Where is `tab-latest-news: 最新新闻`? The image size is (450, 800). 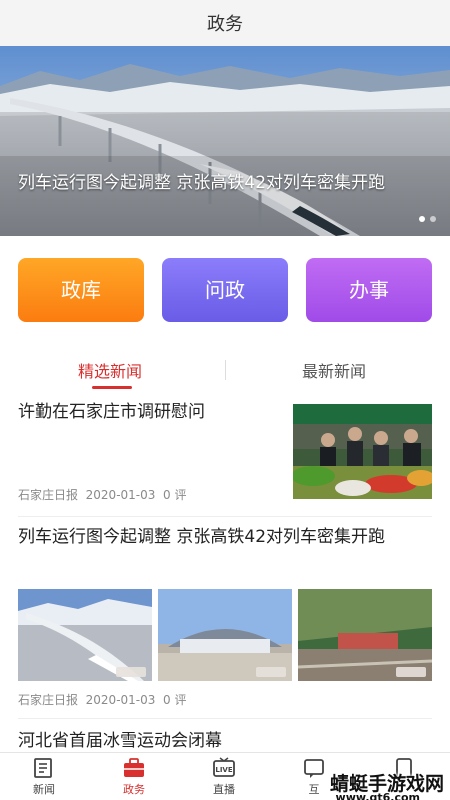 tab-latest-news: 最新新闻 is located at coordinates (334, 370).